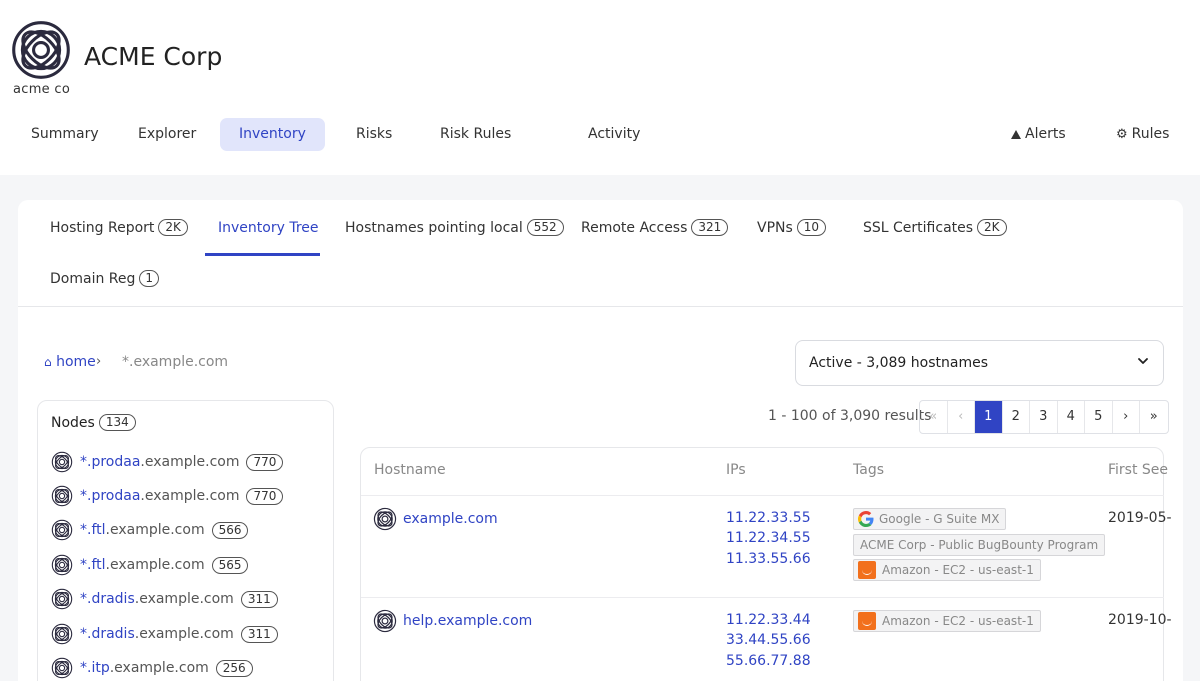  I want to click on status-select: Active - 3,089 hostnames, so click(979, 363).